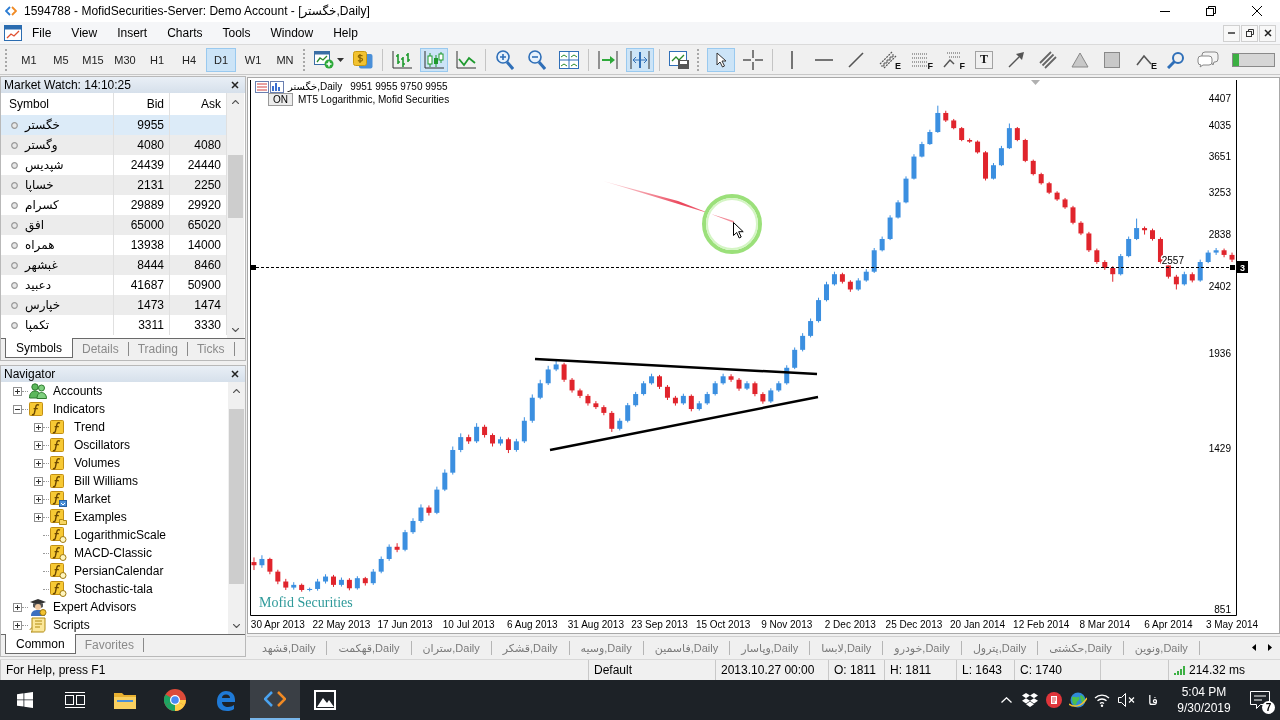  What do you see at coordinates (1000, 648) in the screenshot?
I see `chart-tab: پترول,Daily` at bounding box center [1000, 648].